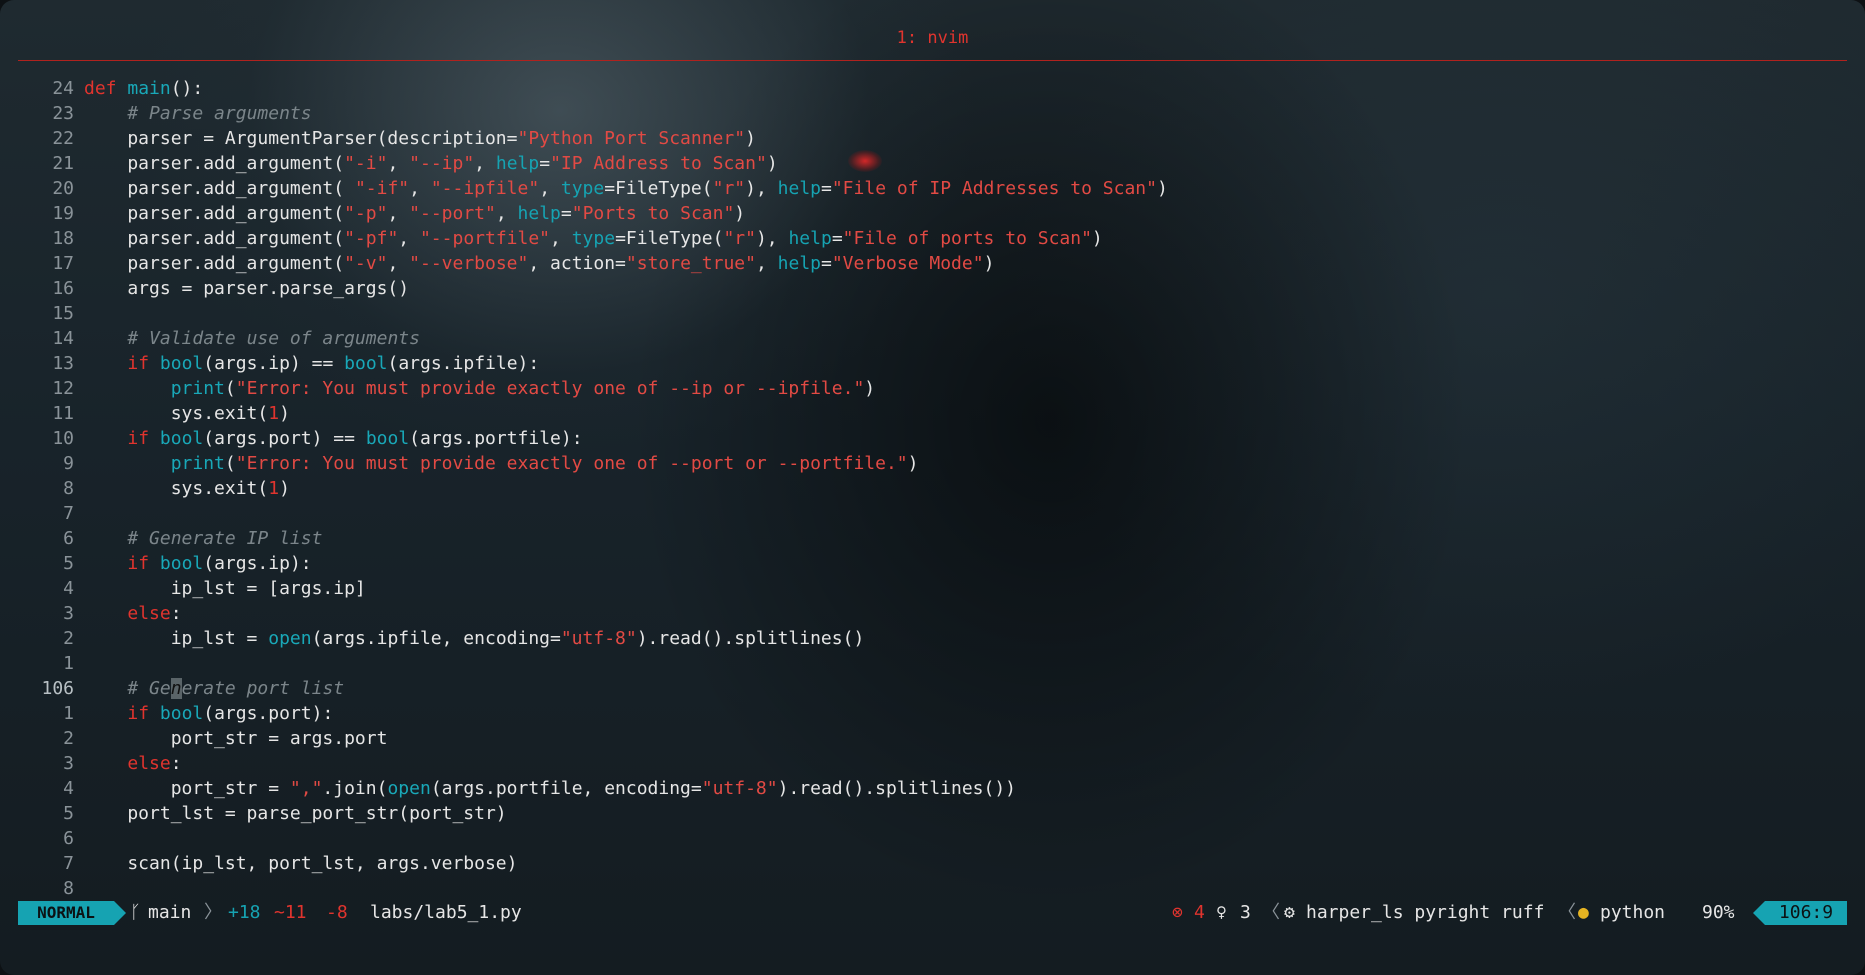 The height and width of the screenshot is (975, 1865). Describe the element at coordinates (63, 88) in the screenshot. I see `line-number: 24` at that location.